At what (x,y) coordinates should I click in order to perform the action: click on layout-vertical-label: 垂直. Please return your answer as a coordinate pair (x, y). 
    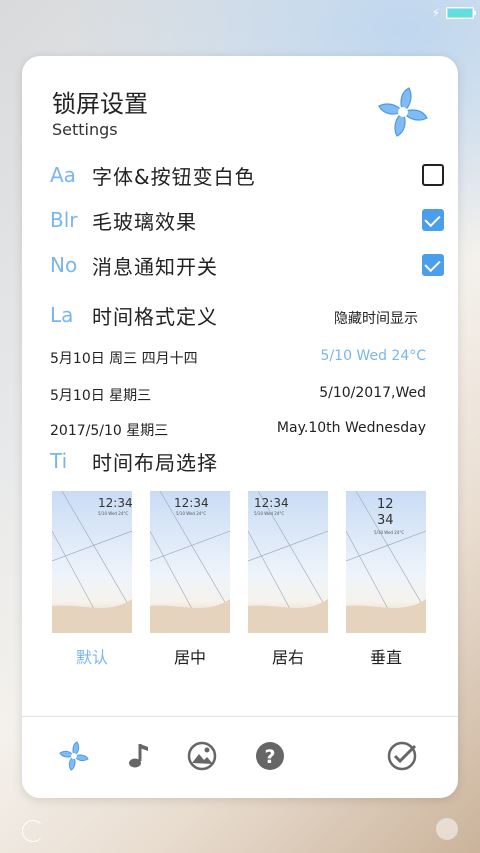
    Looking at the image, I should click on (386, 656).